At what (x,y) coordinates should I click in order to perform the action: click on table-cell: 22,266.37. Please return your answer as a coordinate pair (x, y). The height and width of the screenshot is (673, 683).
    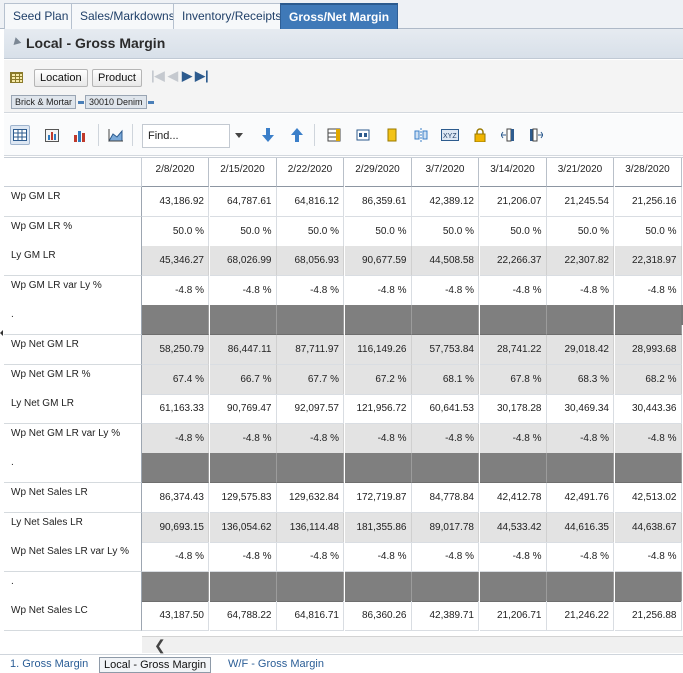
    Looking at the image, I should click on (513, 261).